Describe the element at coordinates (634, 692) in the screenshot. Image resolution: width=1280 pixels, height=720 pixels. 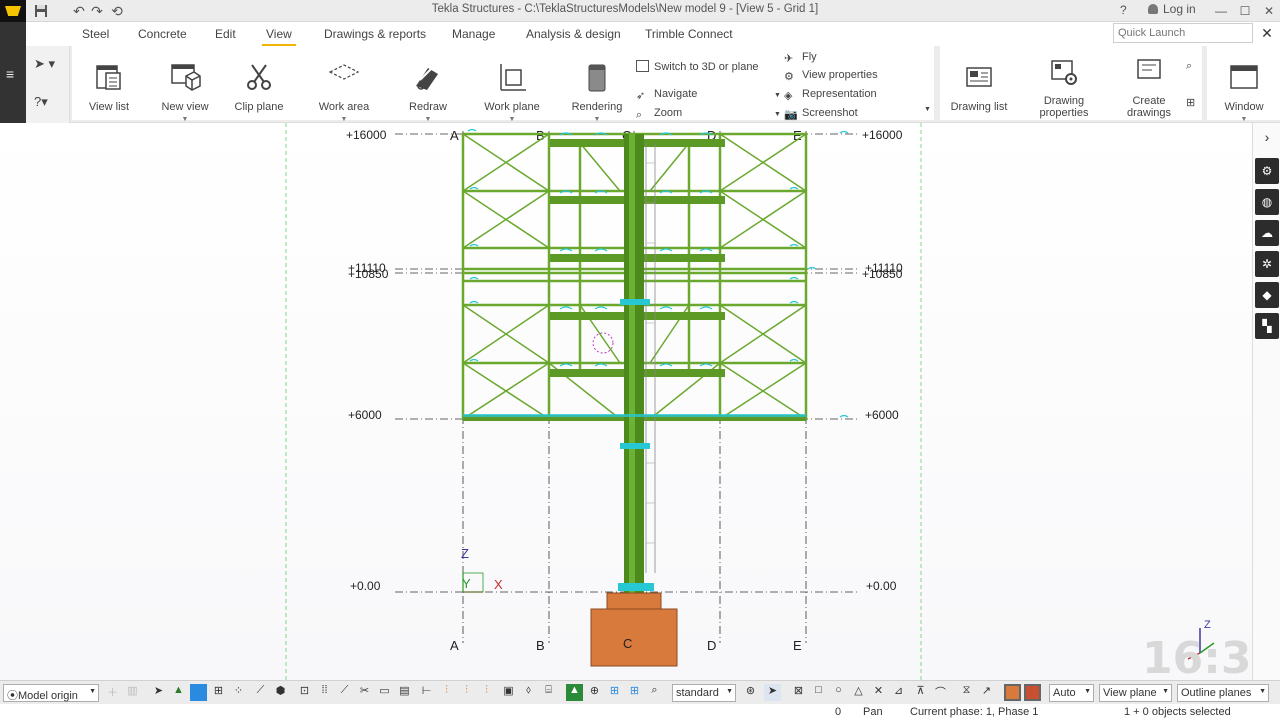
I see `select-objects-in-assemblies-icon: ⊞` at that location.